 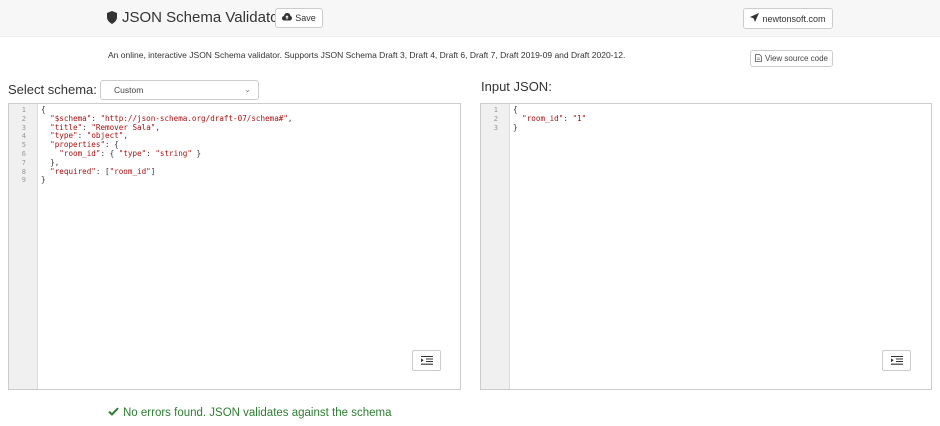 I want to click on format-input-button, so click(x=896, y=360).